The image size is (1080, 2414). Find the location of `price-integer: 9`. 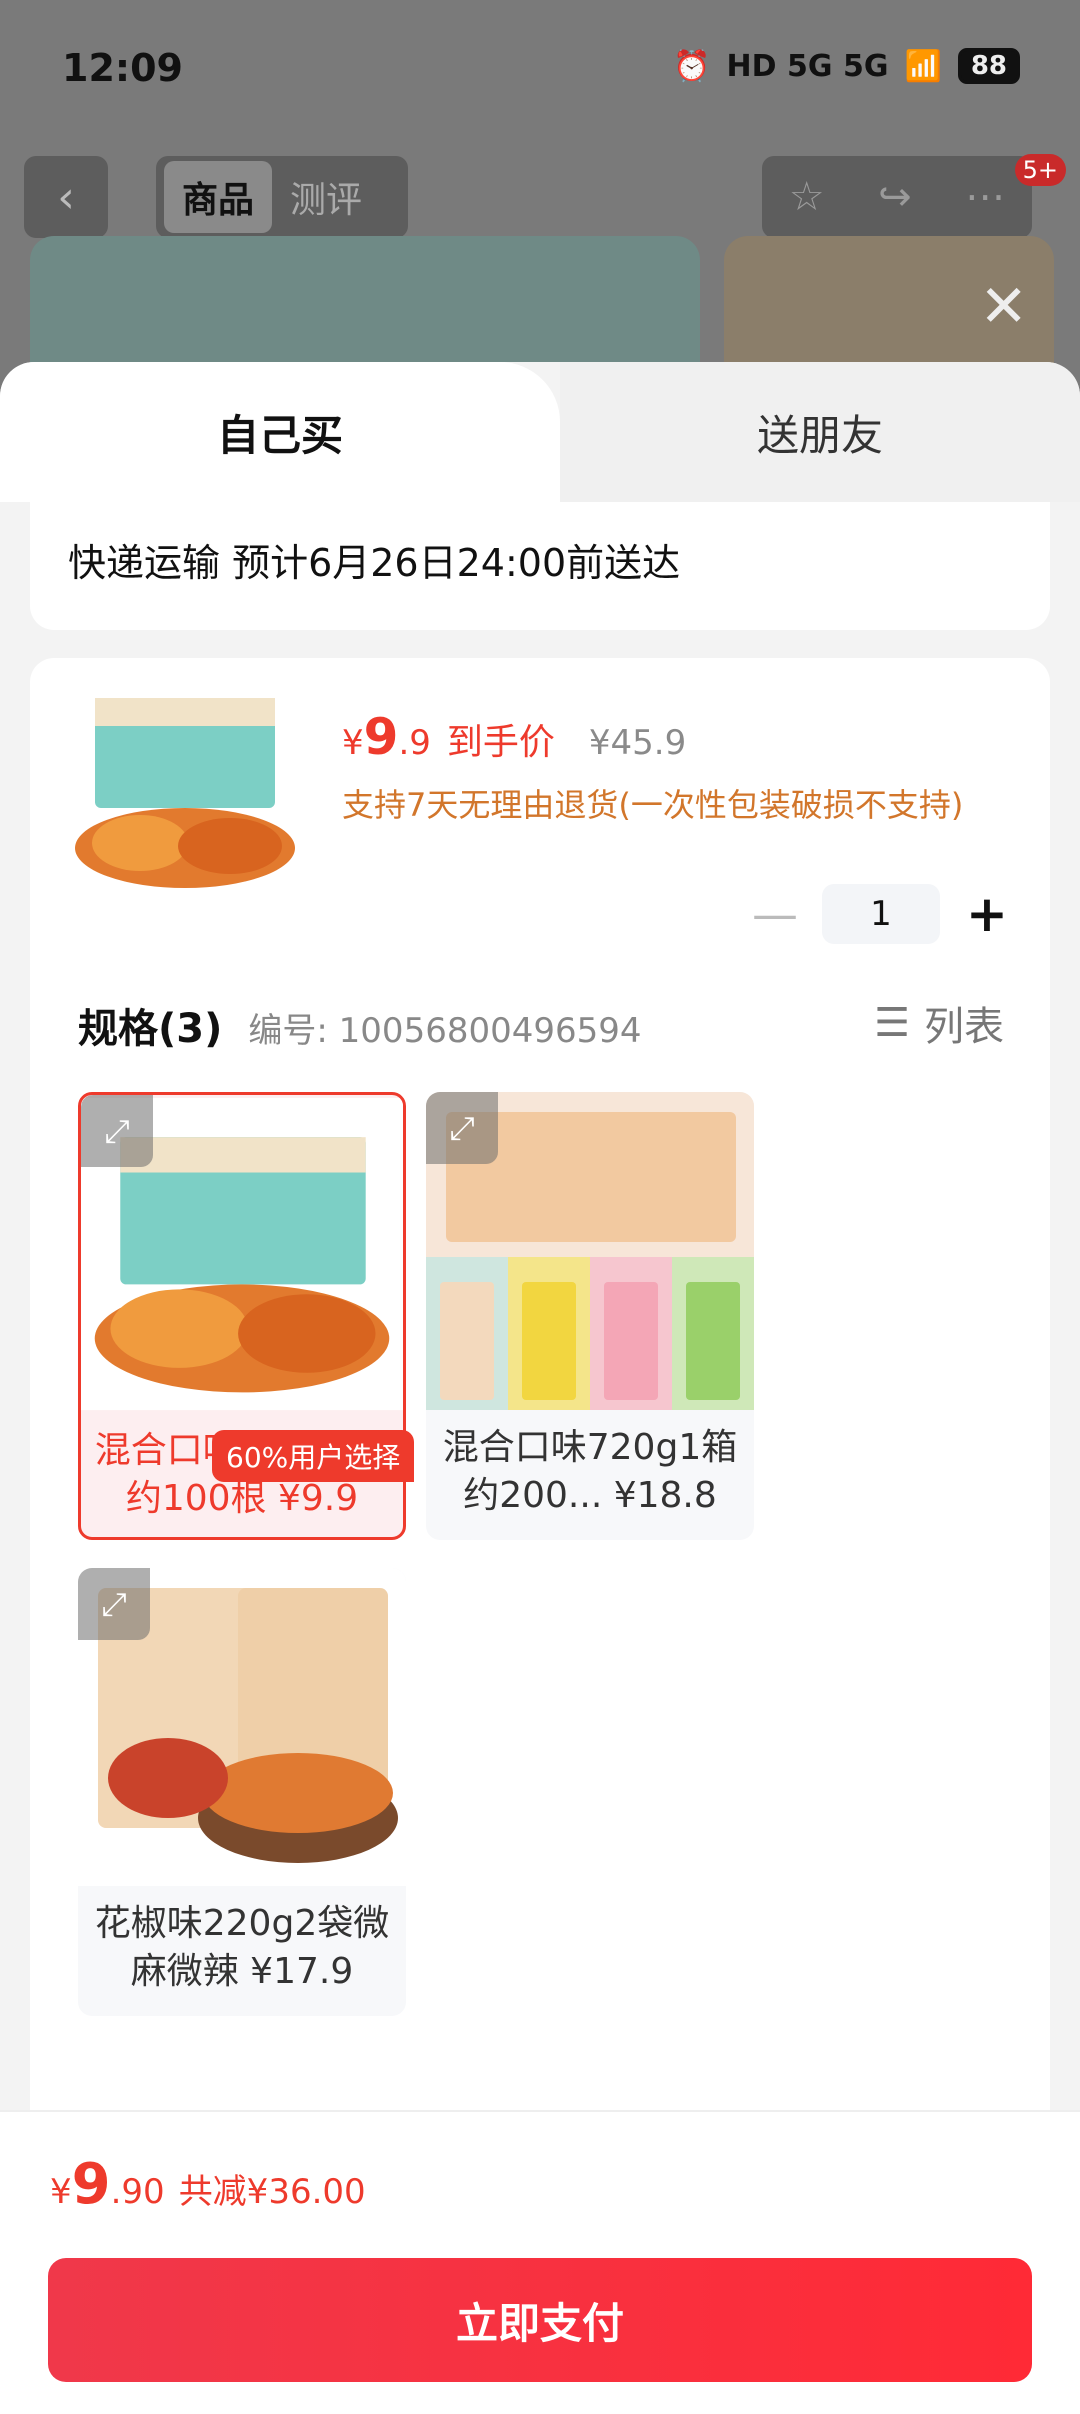

price-integer: 9 is located at coordinates (381, 737).